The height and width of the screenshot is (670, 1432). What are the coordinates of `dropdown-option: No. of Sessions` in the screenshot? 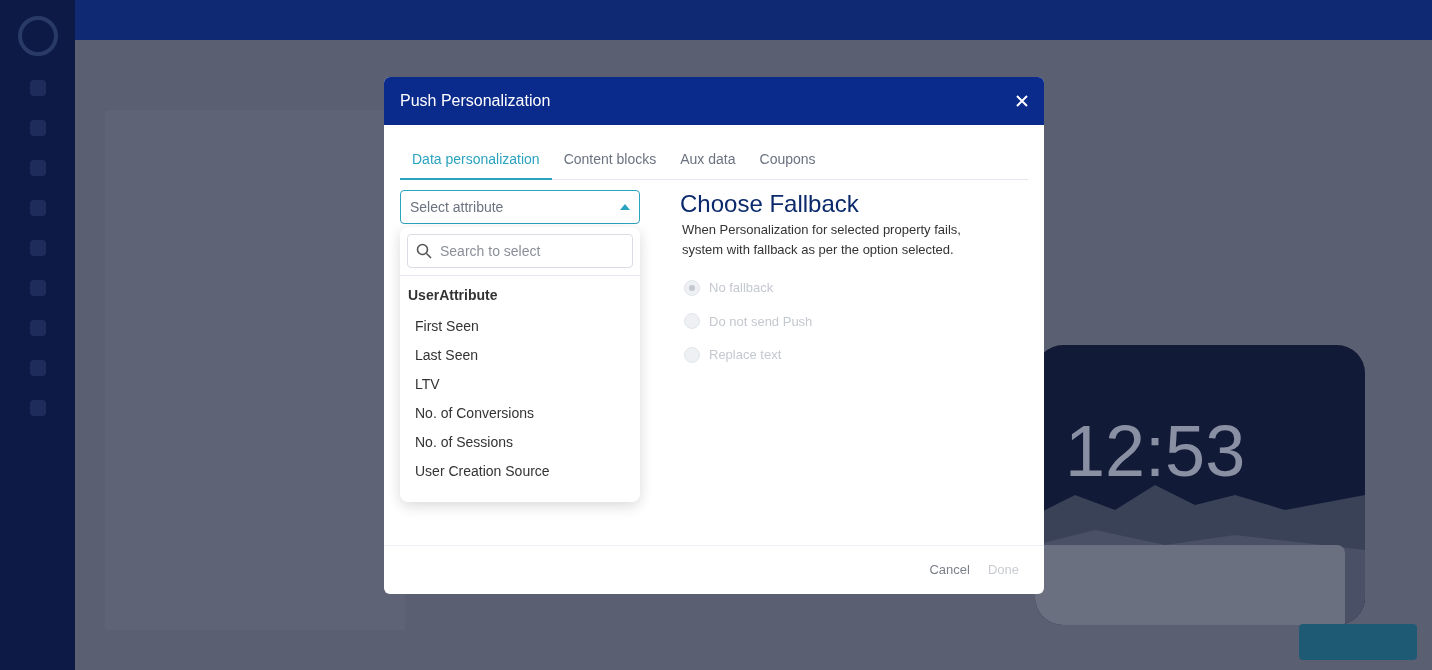 It's located at (520, 442).